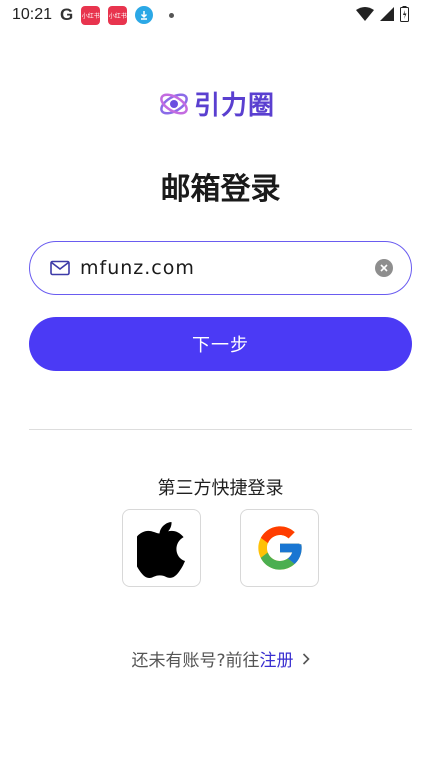 This screenshot has width=441, height=784. I want to click on status-bar: 10:21 G 小红书 小红书, so click(220, 15).